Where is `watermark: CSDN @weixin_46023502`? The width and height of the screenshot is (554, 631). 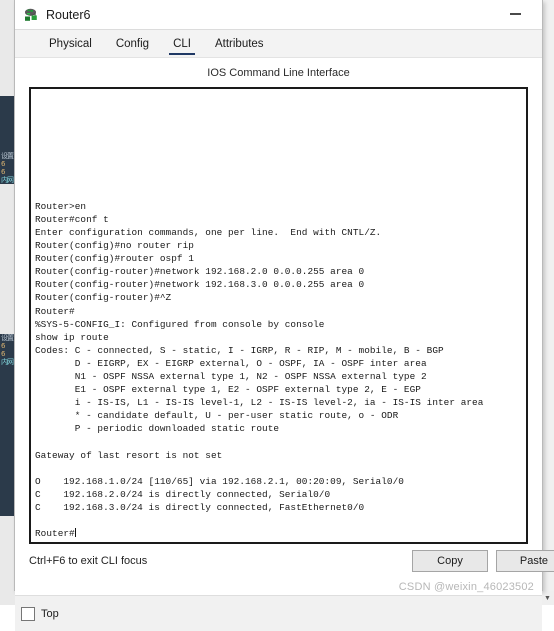 watermark: CSDN @weixin_46023502 is located at coordinates (466, 587).